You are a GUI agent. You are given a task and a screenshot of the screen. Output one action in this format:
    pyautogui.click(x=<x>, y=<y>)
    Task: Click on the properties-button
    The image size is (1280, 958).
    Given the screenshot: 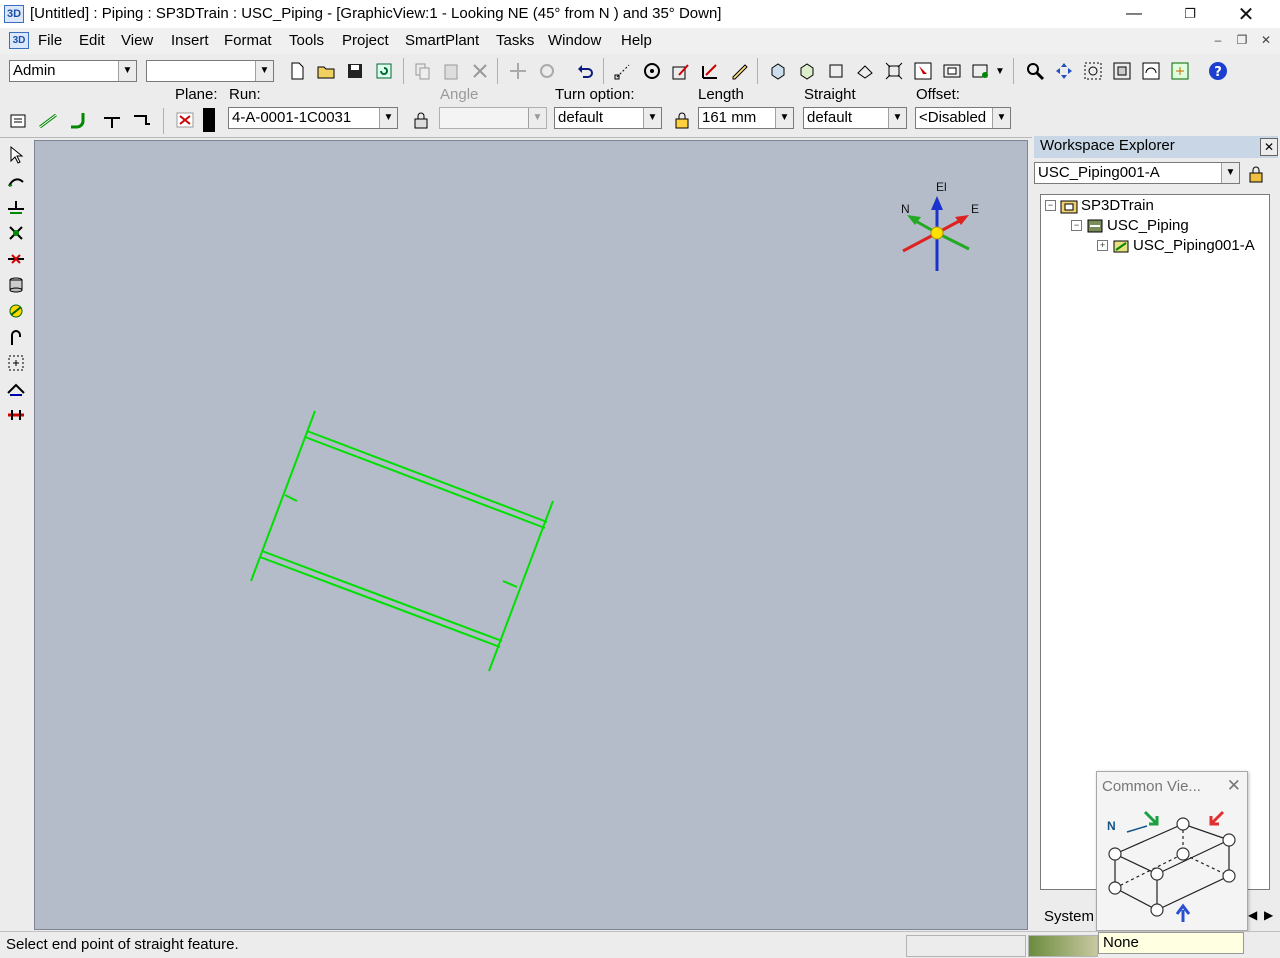 What is the action you would take?
    pyautogui.click(x=18, y=120)
    